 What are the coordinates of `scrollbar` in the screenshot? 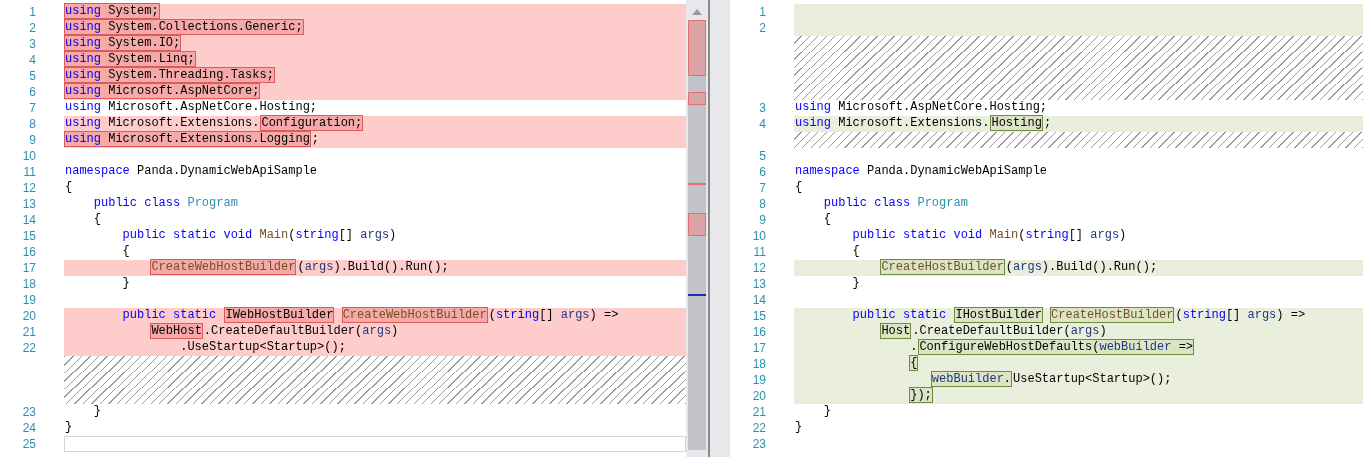 It's located at (697, 228).